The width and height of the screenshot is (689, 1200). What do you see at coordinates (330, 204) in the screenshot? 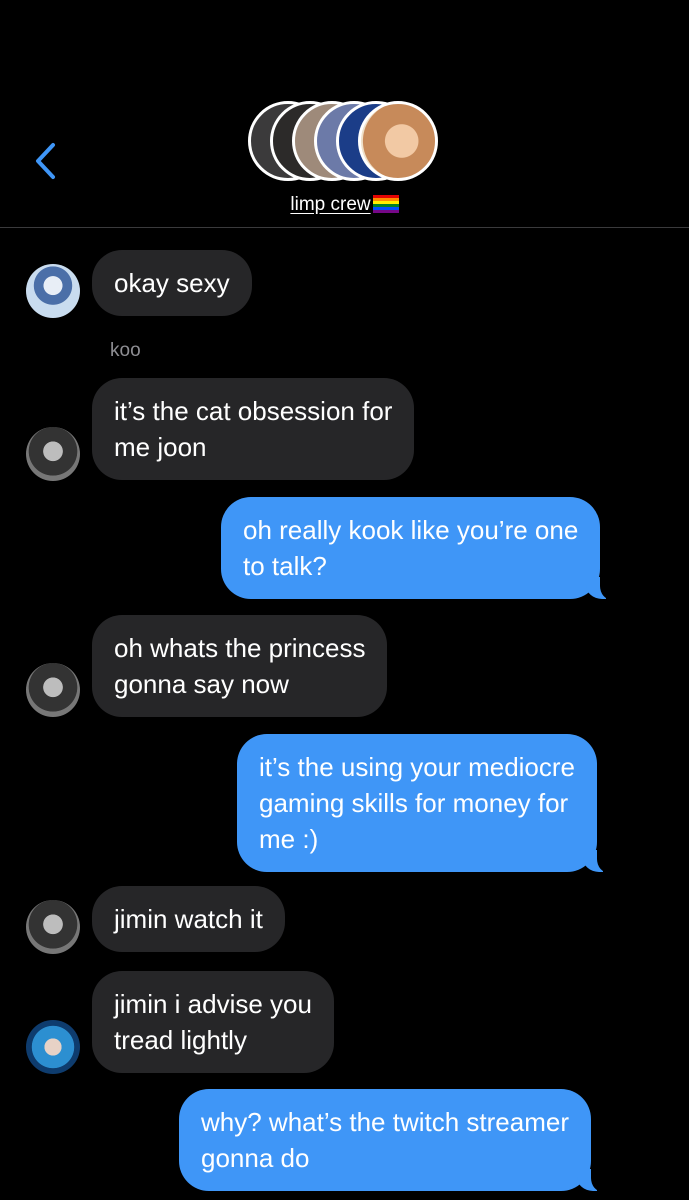
I see `group-name-label: limp crew` at bounding box center [330, 204].